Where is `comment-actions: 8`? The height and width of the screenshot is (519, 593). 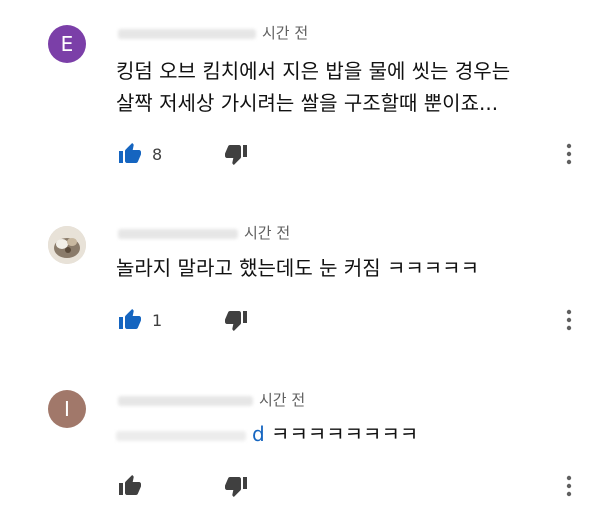
comment-actions: 8 is located at coordinates (350, 154).